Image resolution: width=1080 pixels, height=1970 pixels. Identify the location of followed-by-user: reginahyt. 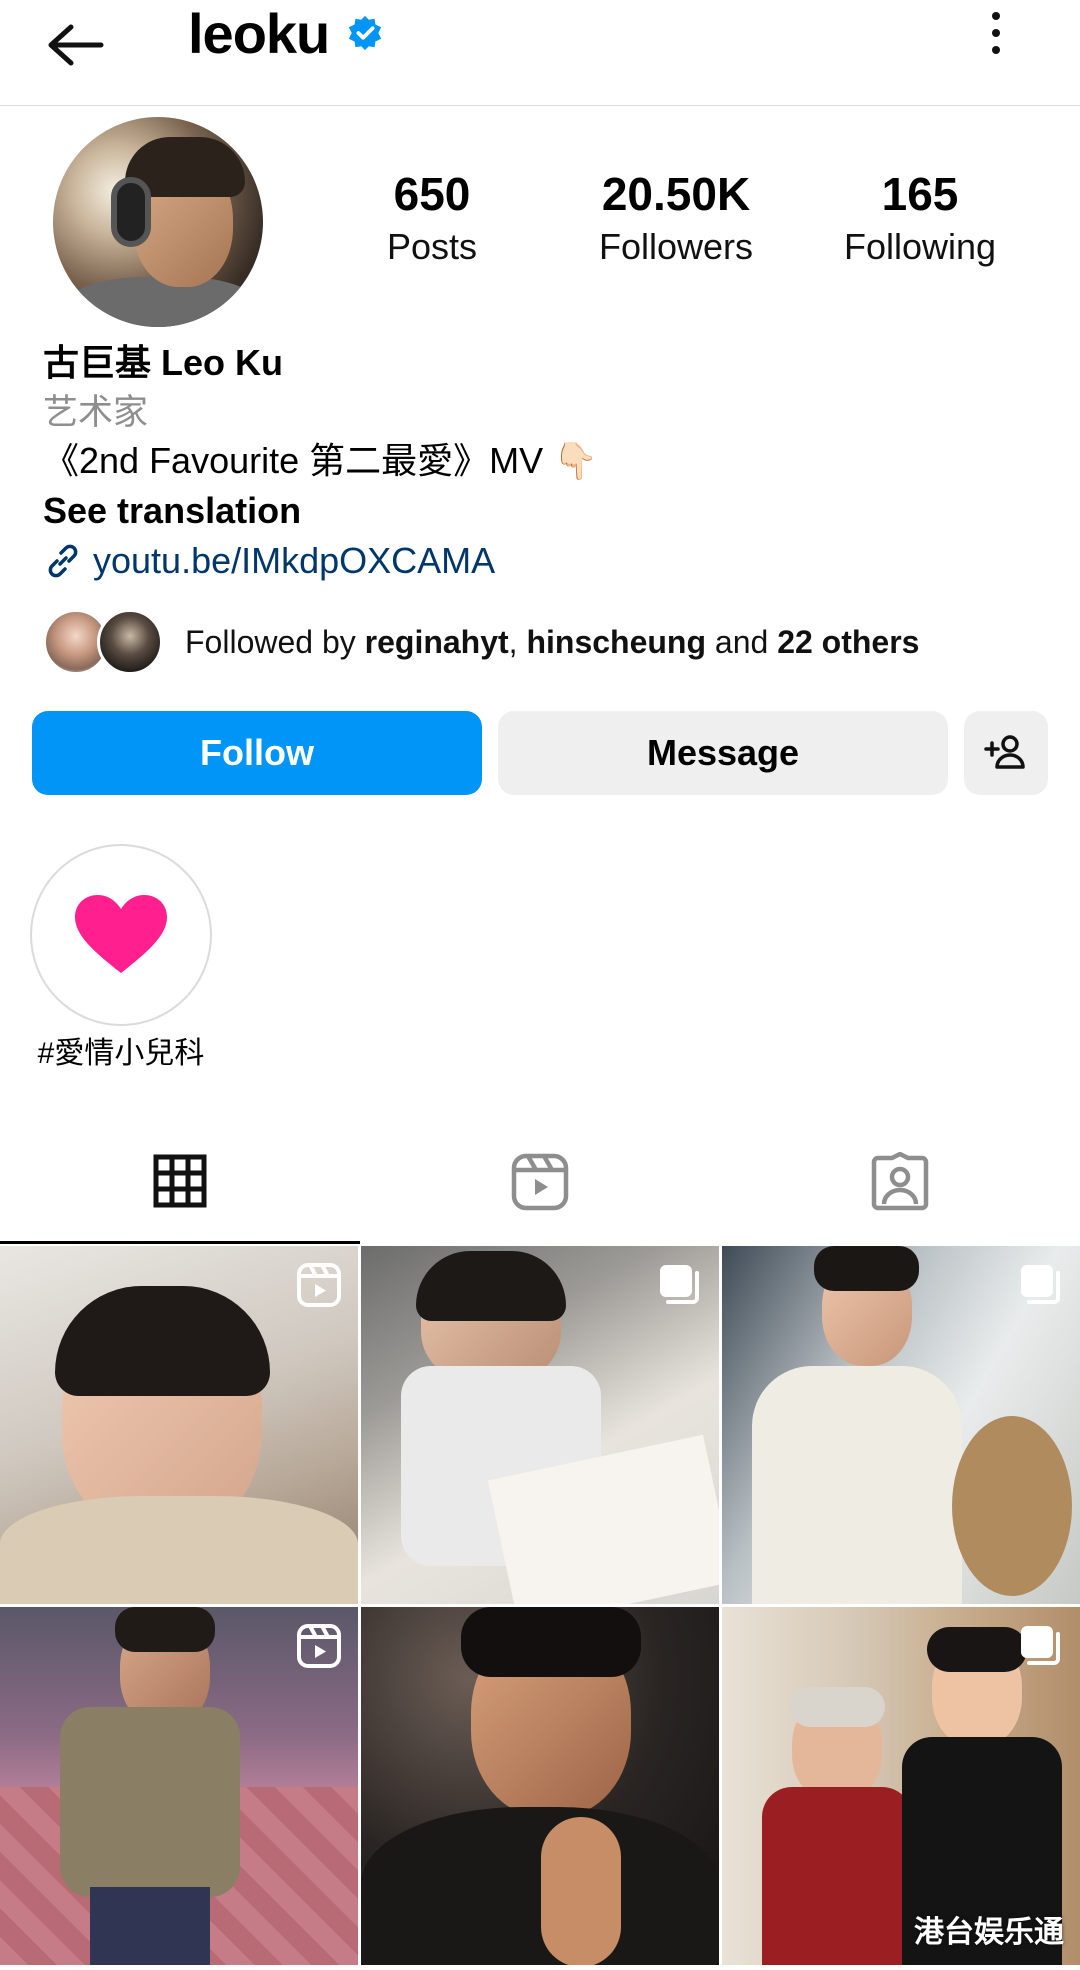
(436, 641).